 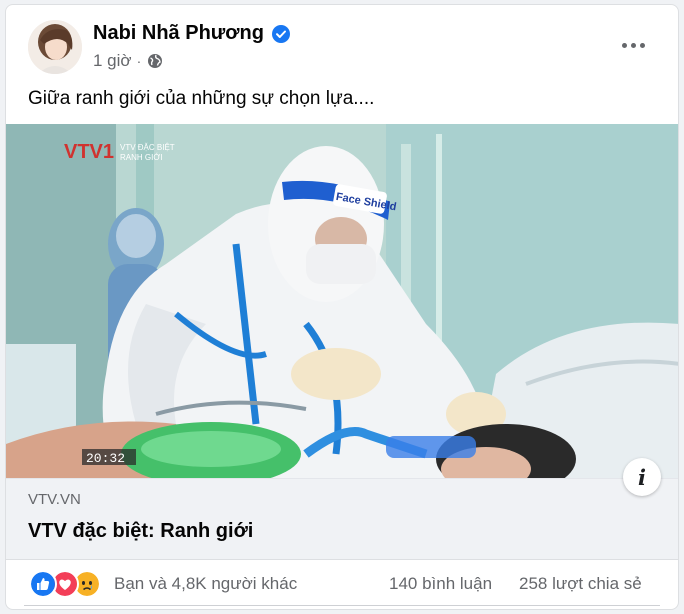 What do you see at coordinates (342, 605) in the screenshot?
I see `divider` at bounding box center [342, 605].